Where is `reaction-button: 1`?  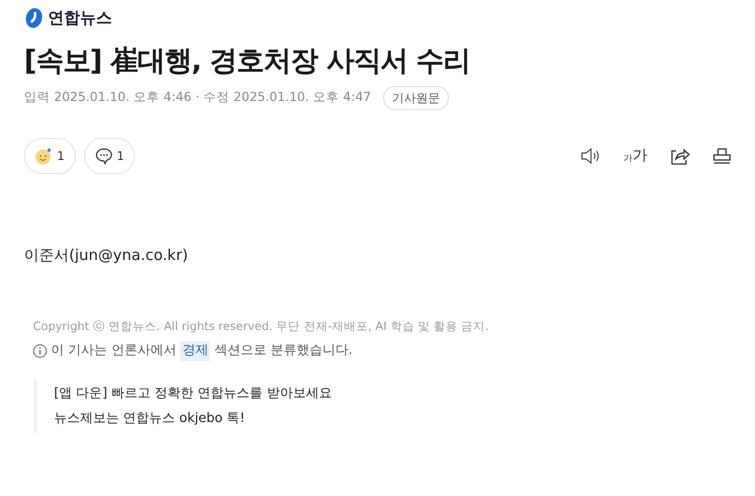
reaction-button: 1 is located at coordinates (50, 156).